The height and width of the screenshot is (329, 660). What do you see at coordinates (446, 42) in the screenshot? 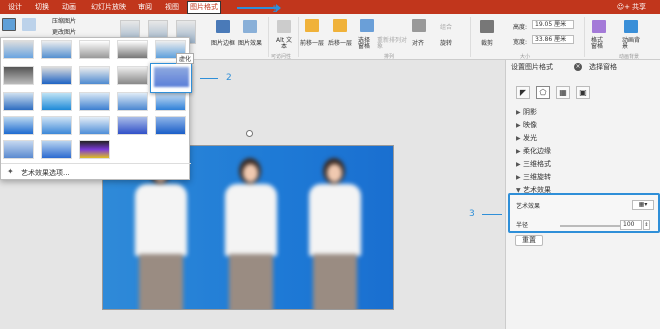
I see `rotate-button: 旋转` at bounding box center [446, 42].